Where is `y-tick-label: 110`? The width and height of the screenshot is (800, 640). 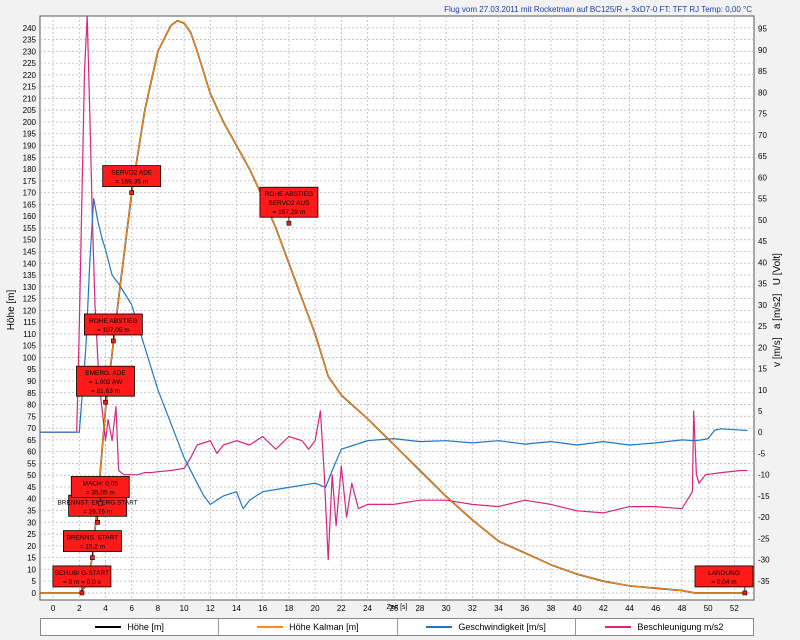 y-tick-label: 110 is located at coordinates (29, 334).